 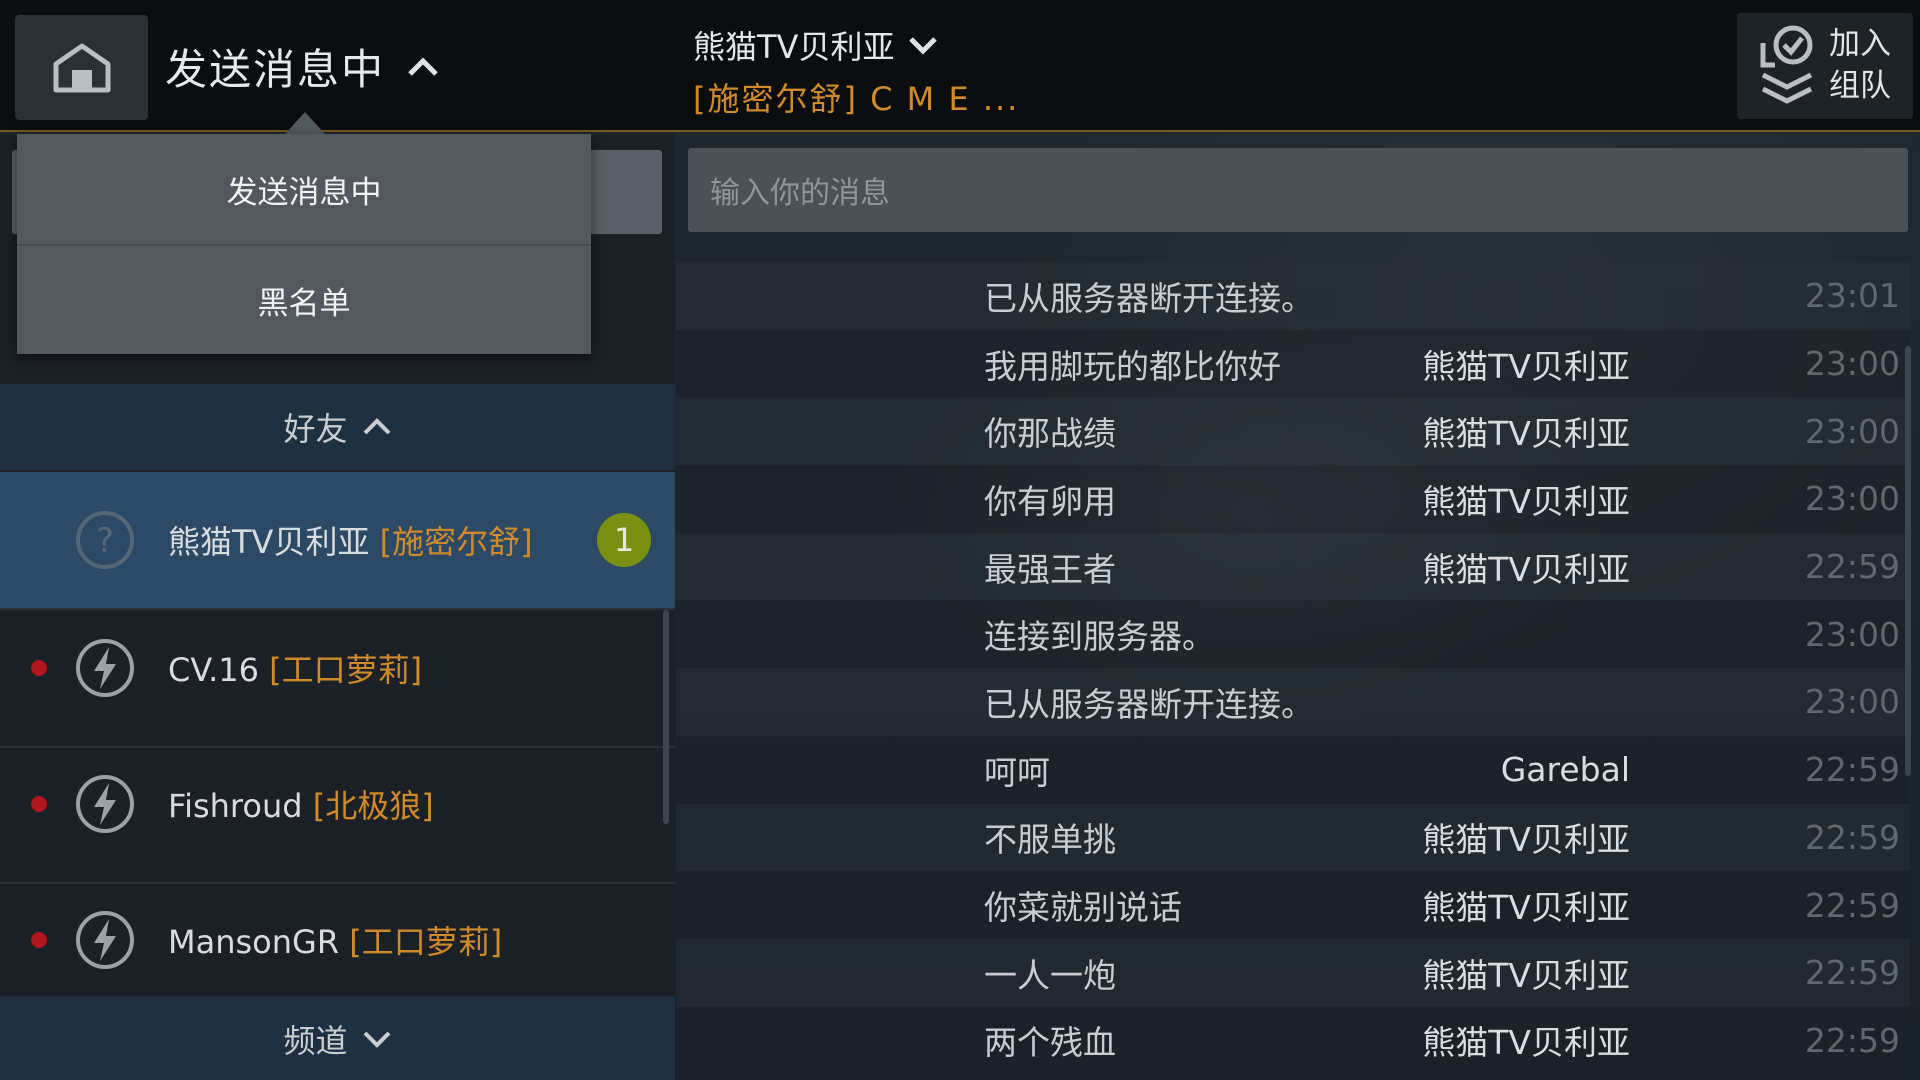 I want to click on friend-name: Fishroud [北极狼], so click(x=301, y=806).